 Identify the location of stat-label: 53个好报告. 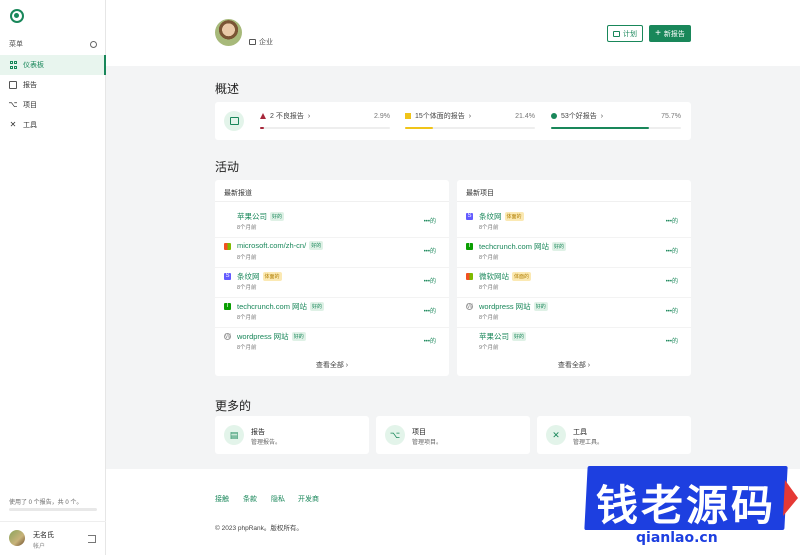
(579, 116).